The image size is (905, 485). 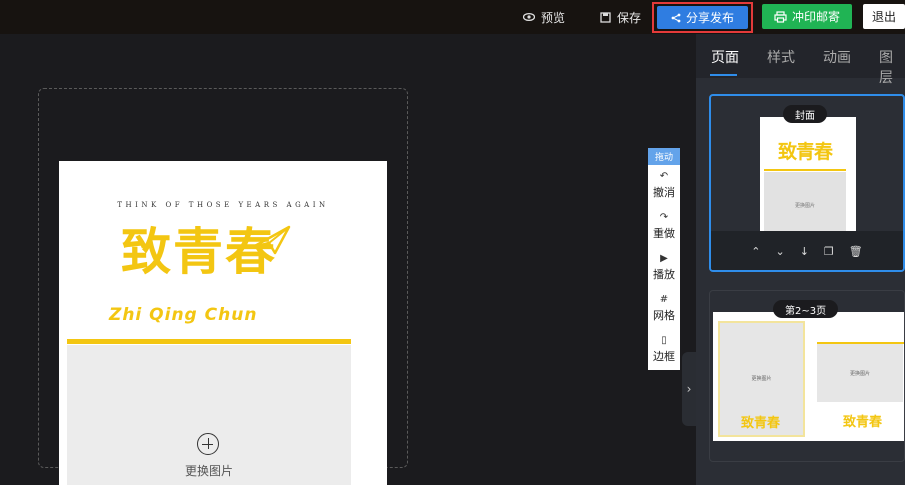 I want to click on grid-icon: #, so click(x=664, y=299).